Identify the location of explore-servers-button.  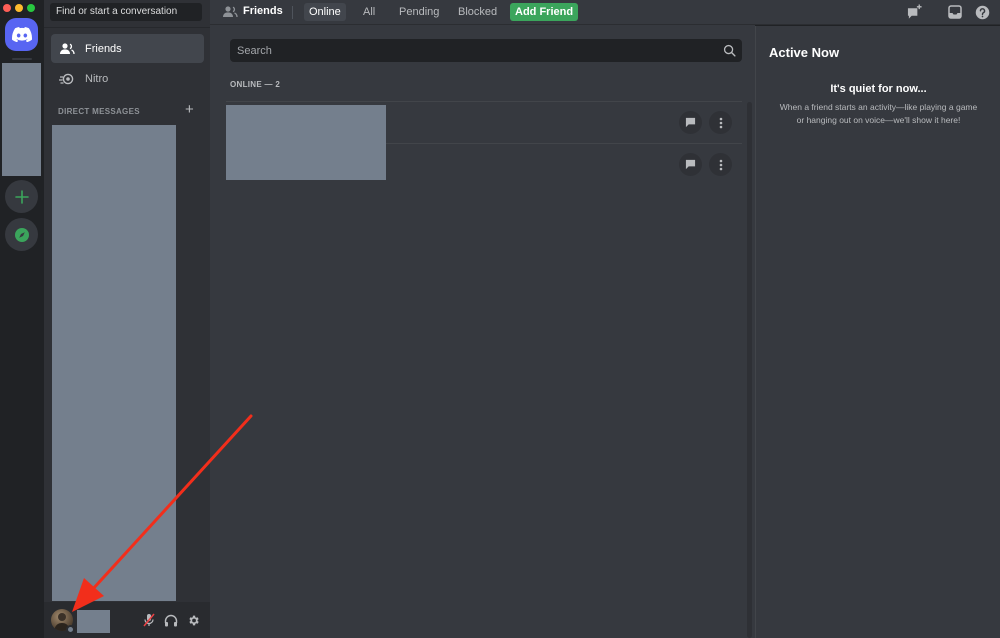
(21, 234).